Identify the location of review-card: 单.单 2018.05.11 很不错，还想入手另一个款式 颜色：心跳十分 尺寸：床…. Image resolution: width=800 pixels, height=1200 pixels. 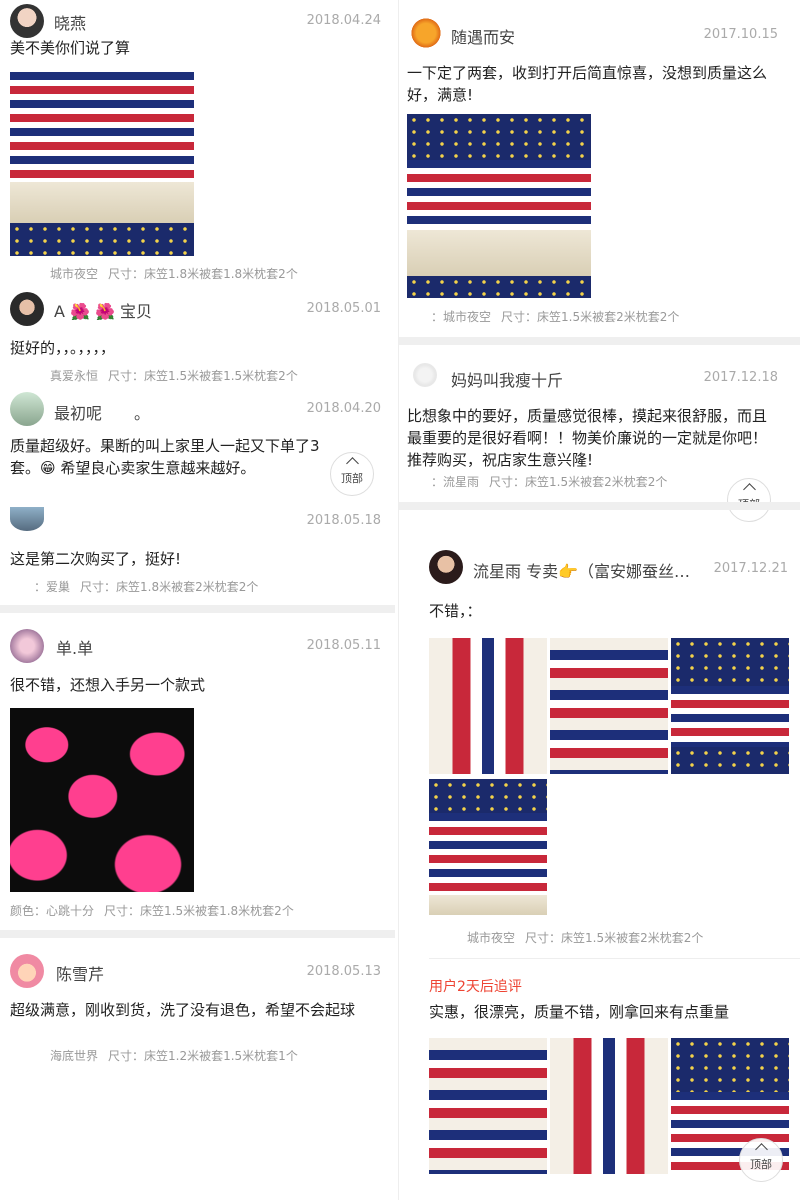
(197, 775).